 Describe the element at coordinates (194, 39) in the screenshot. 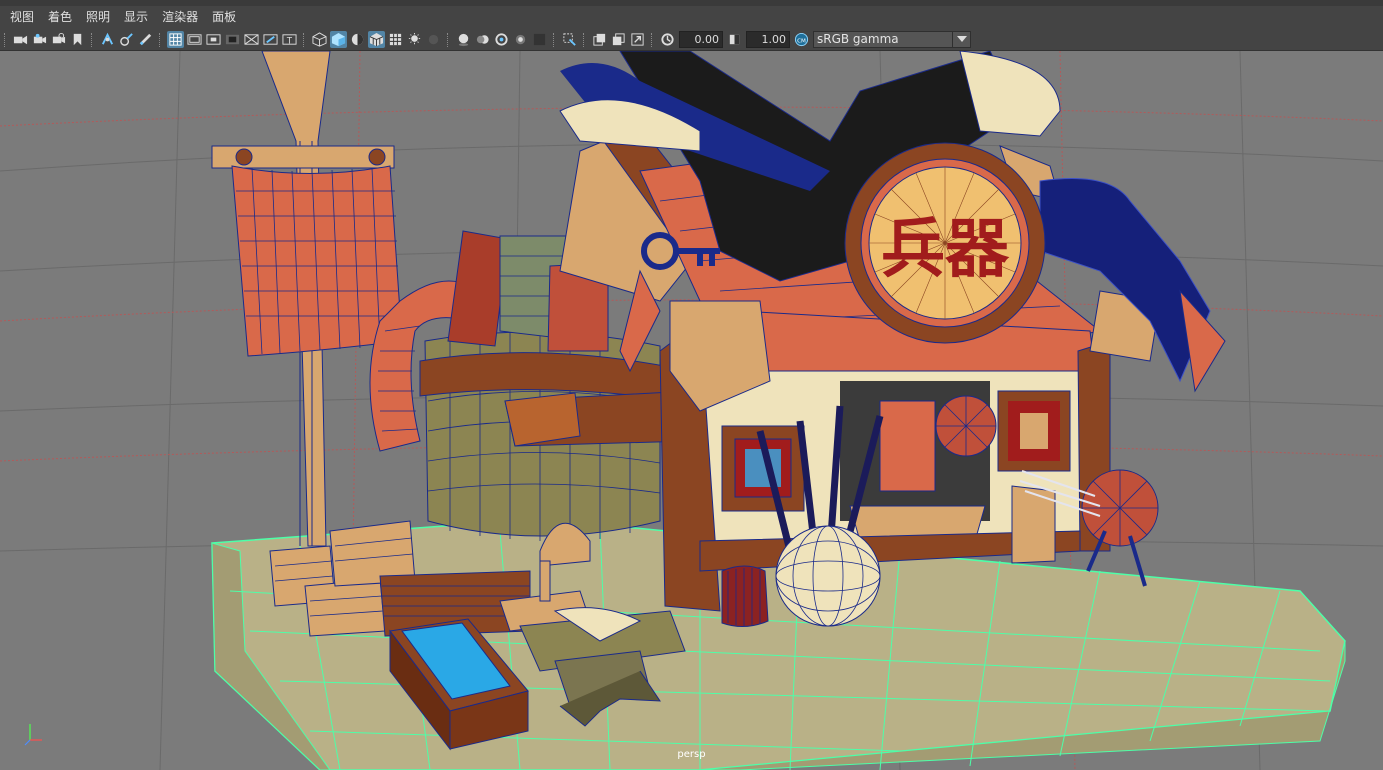

I see `film-gate-icon` at that location.